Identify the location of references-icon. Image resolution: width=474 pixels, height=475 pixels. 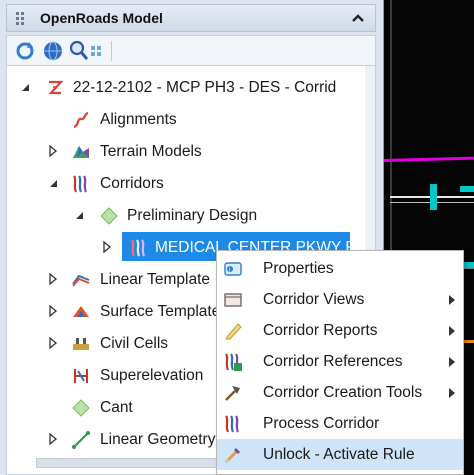
(233, 362).